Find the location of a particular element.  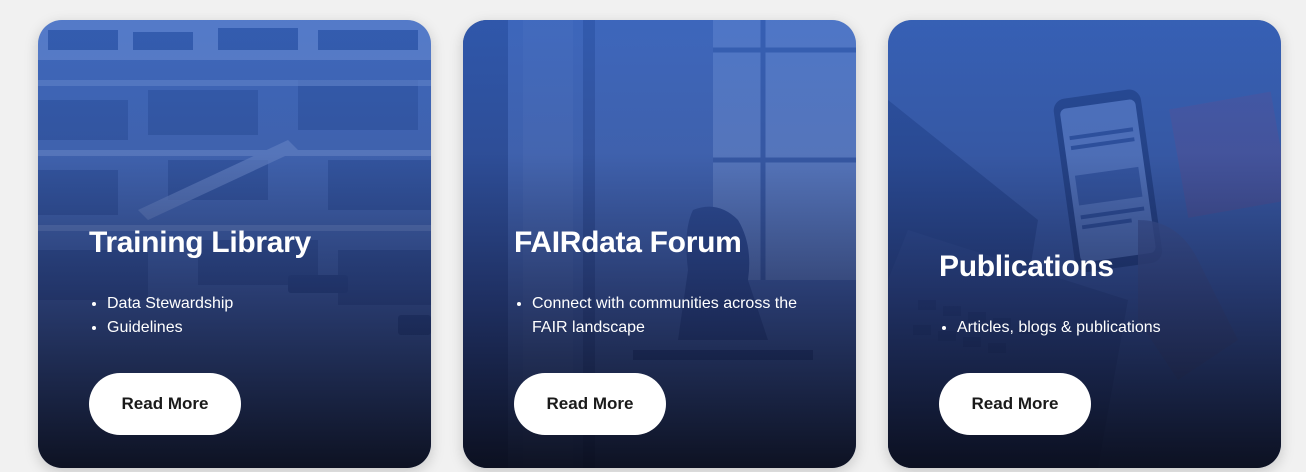

card-bullet-list: Articles, blogs & publications is located at coordinates (1093, 328).